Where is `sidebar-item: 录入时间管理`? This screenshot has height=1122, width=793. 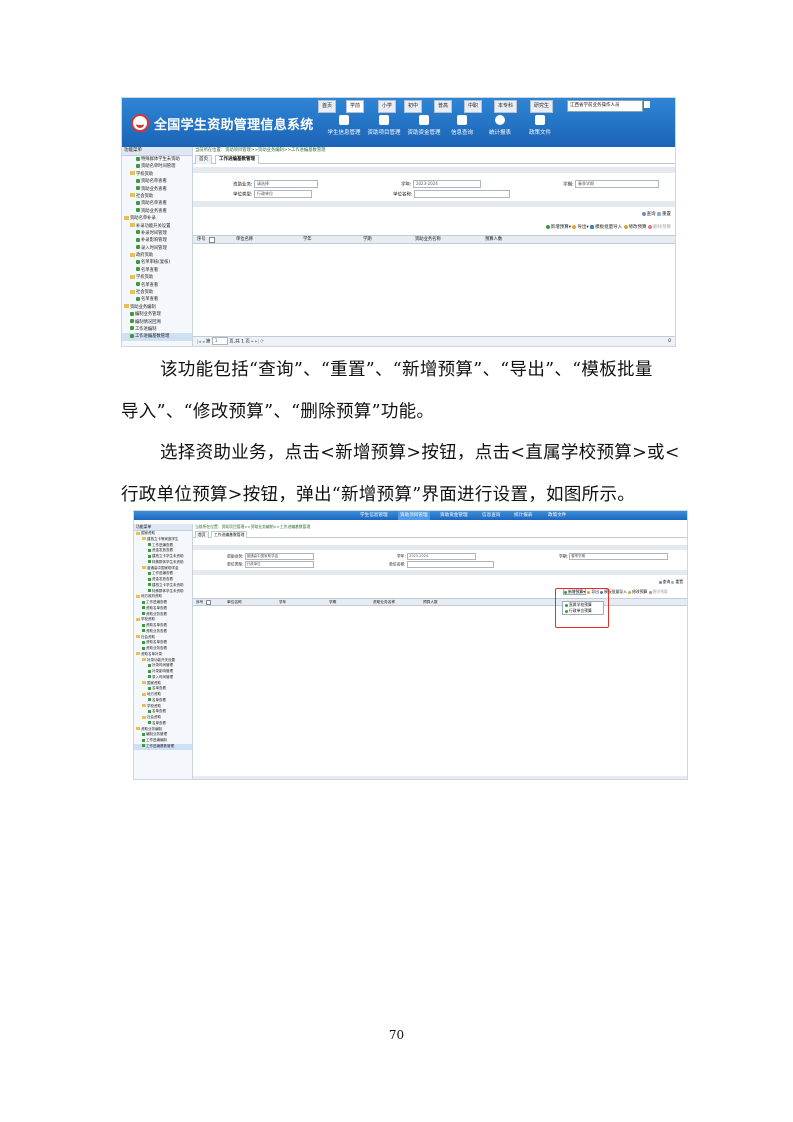 sidebar-item: 录入时间管理 is located at coordinates (157, 248).